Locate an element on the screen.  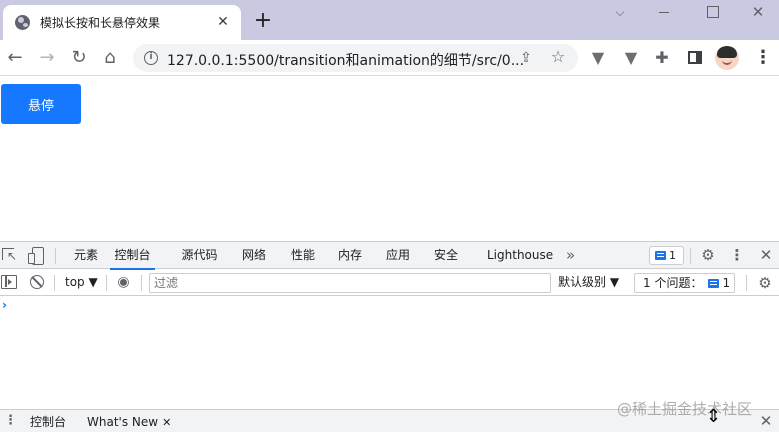
console-prompt: › is located at coordinates (4, 305).